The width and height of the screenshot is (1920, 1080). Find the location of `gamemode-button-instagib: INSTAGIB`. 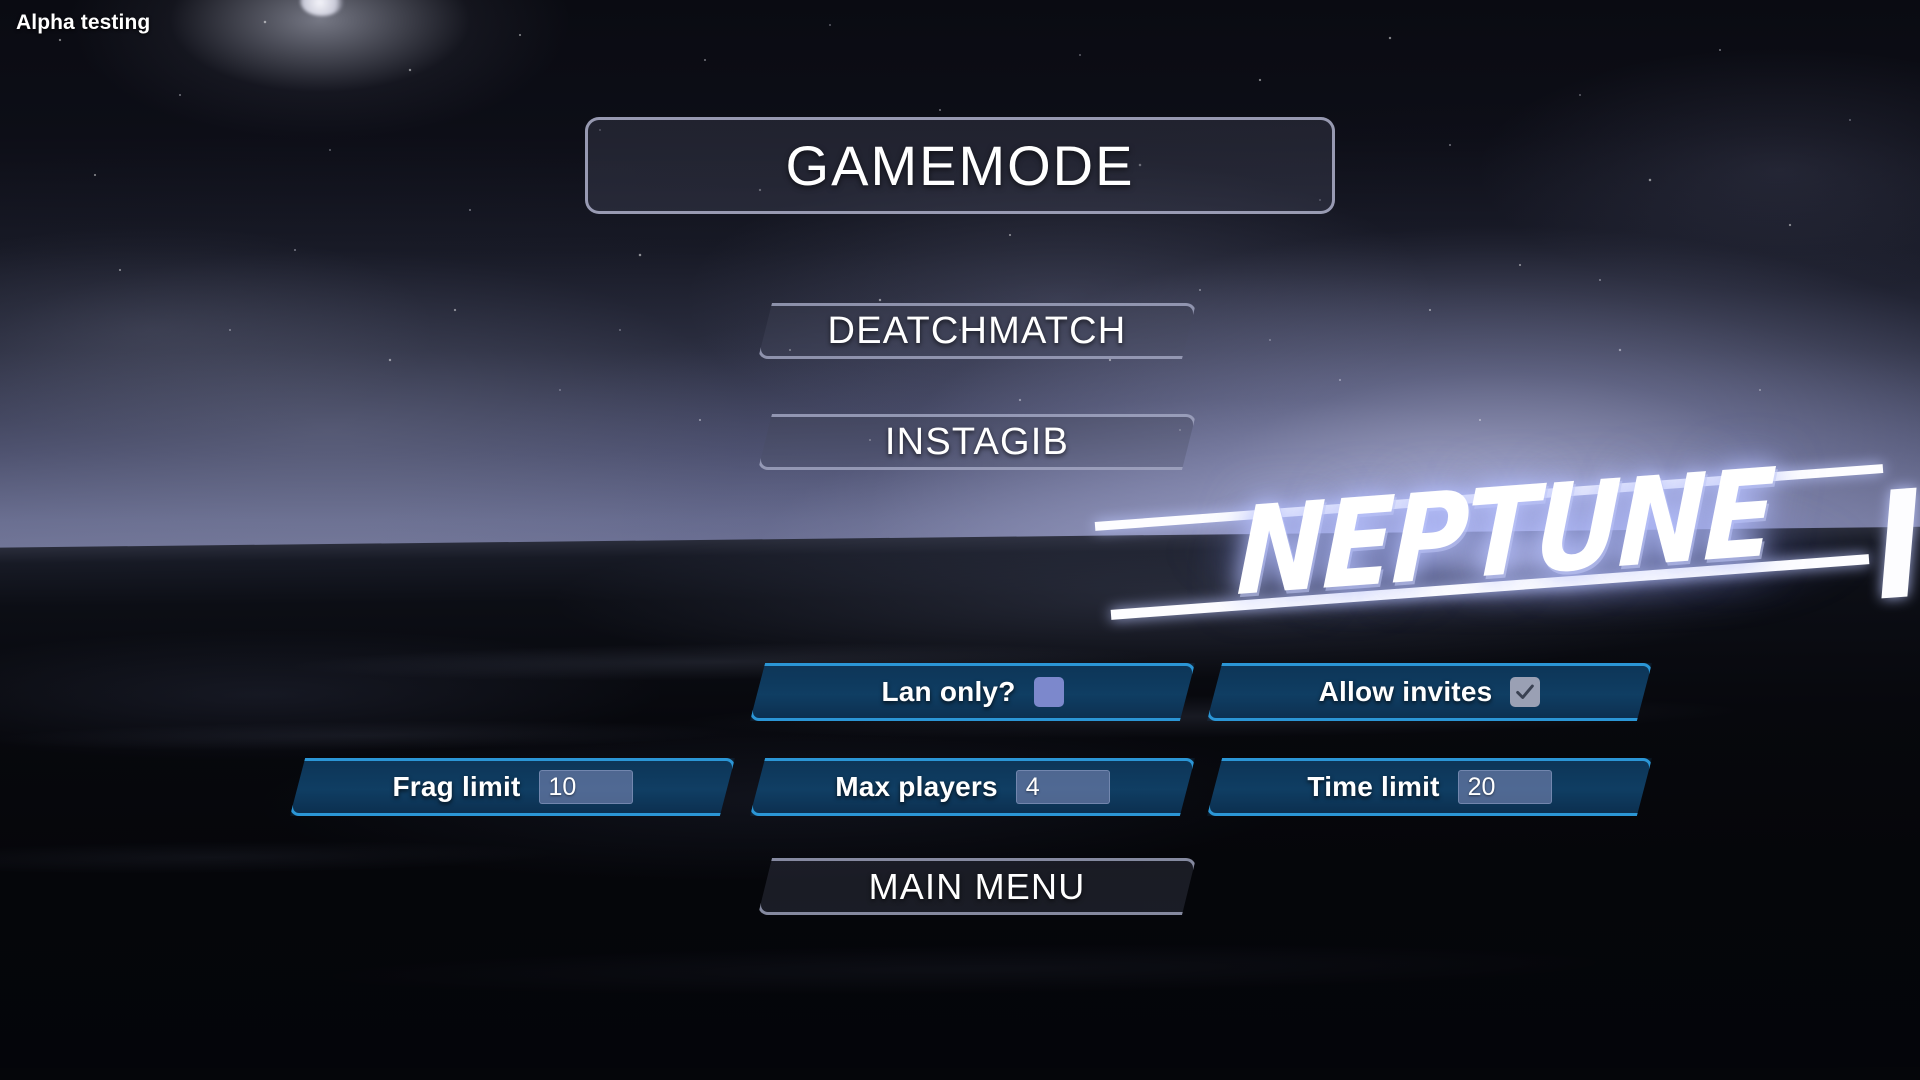

gamemode-button-instagib: INSTAGIB is located at coordinates (977, 442).